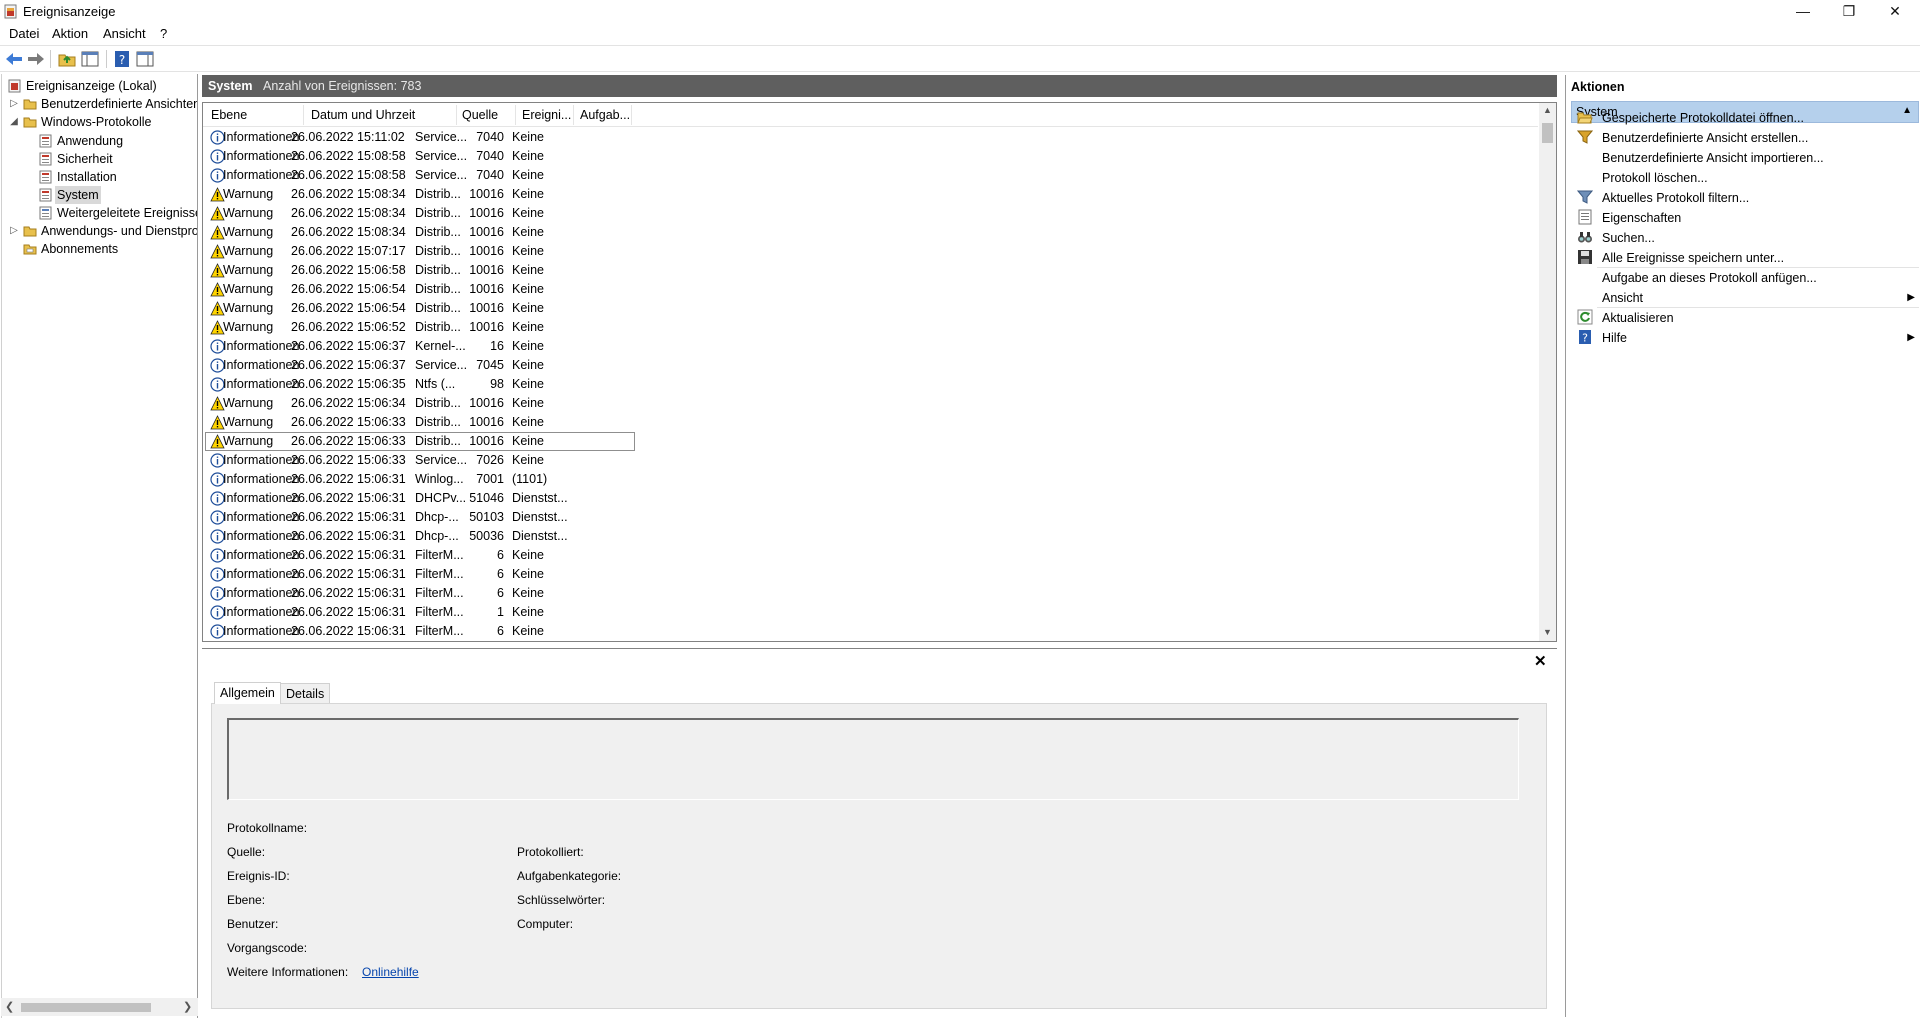 The width and height of the screenshot is (1920, 1018). I want to click on close-detail-icon: ✕, so click(1540, 661).